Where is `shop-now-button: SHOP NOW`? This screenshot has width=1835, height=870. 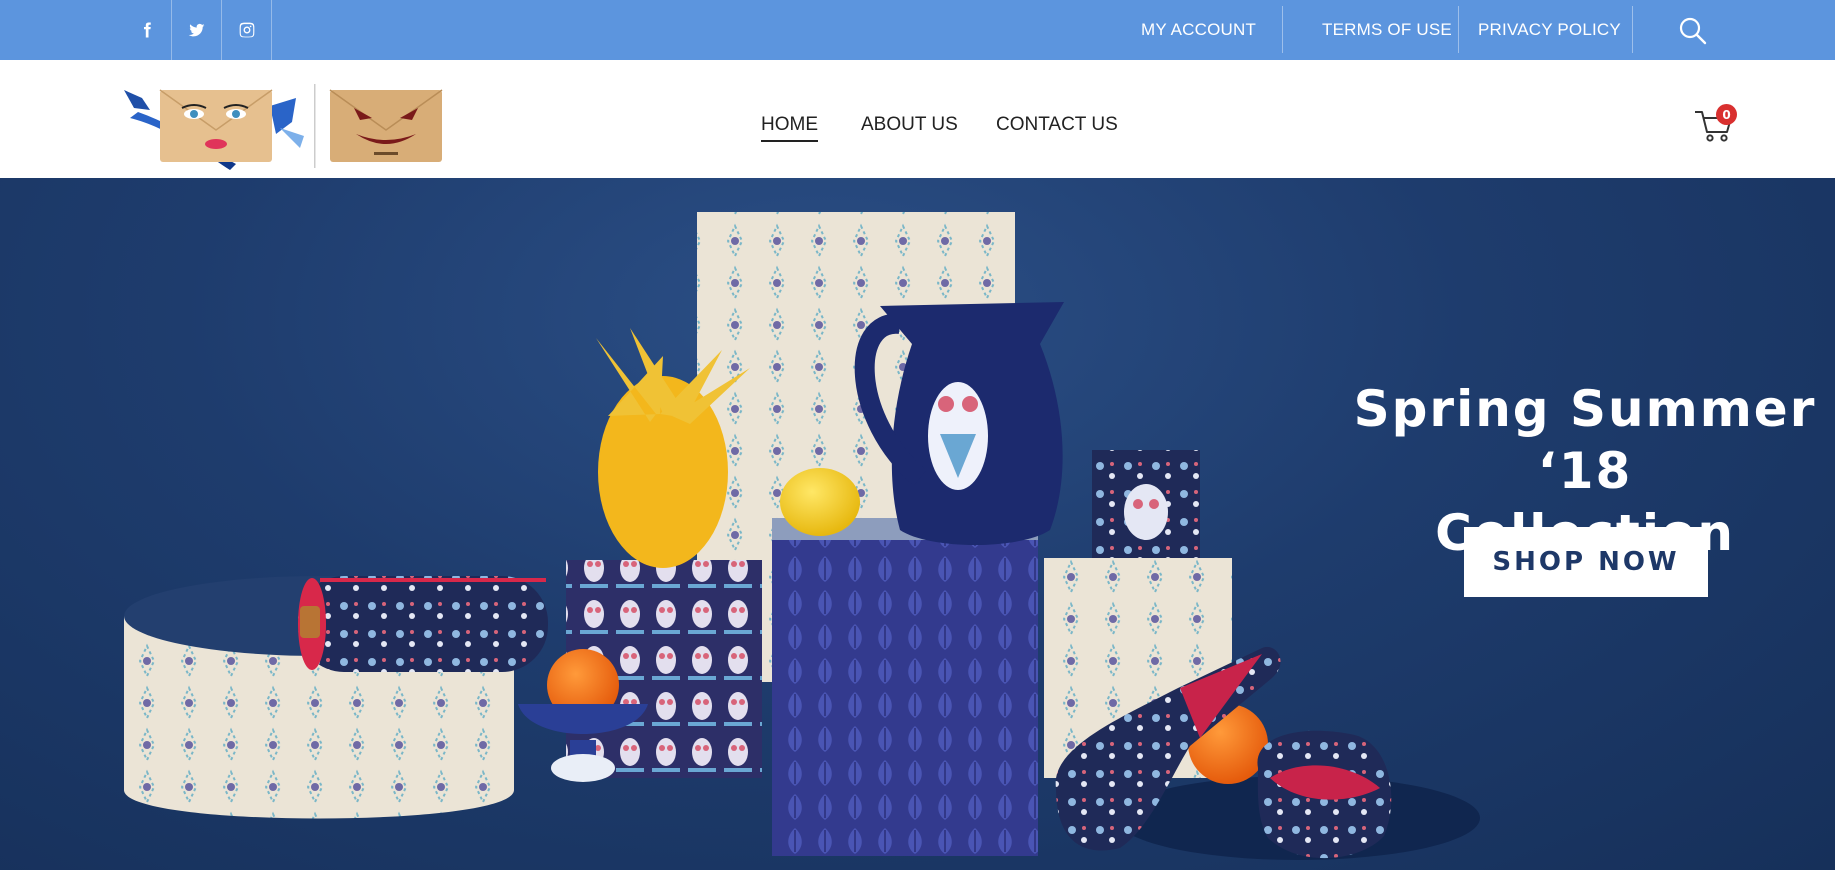
shop-now-button: SHOP NOW is located at coordinates (1586, 562).